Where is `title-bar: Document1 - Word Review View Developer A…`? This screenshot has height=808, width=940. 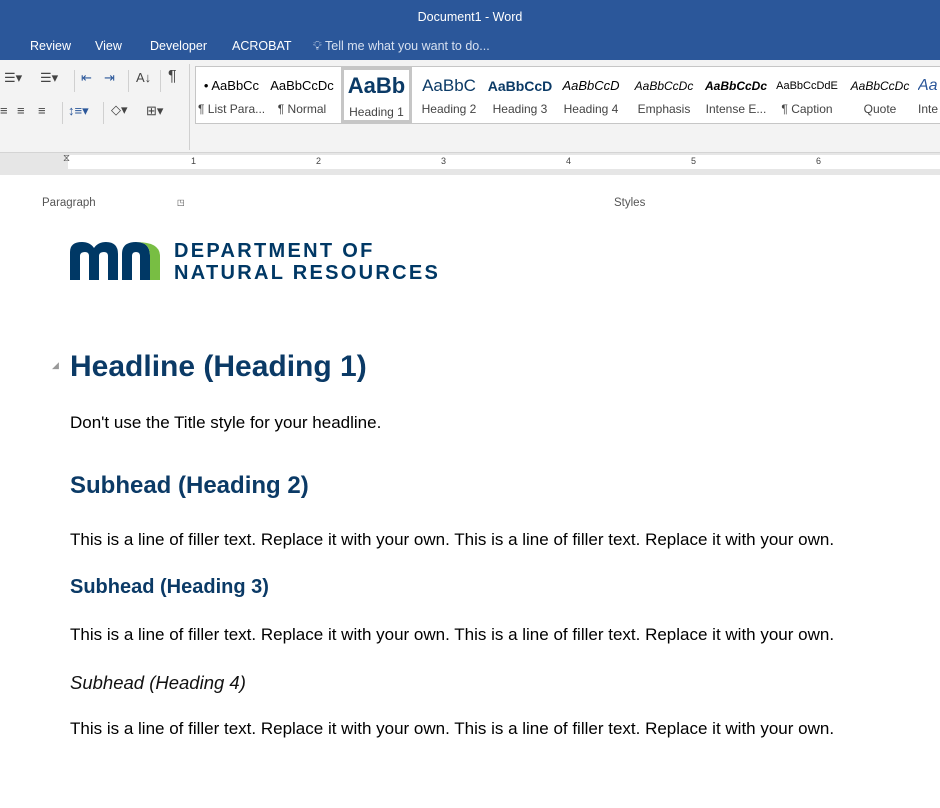
title-bar: Document1 - Word Review View Developer A… is located at coordinates (470, 30).